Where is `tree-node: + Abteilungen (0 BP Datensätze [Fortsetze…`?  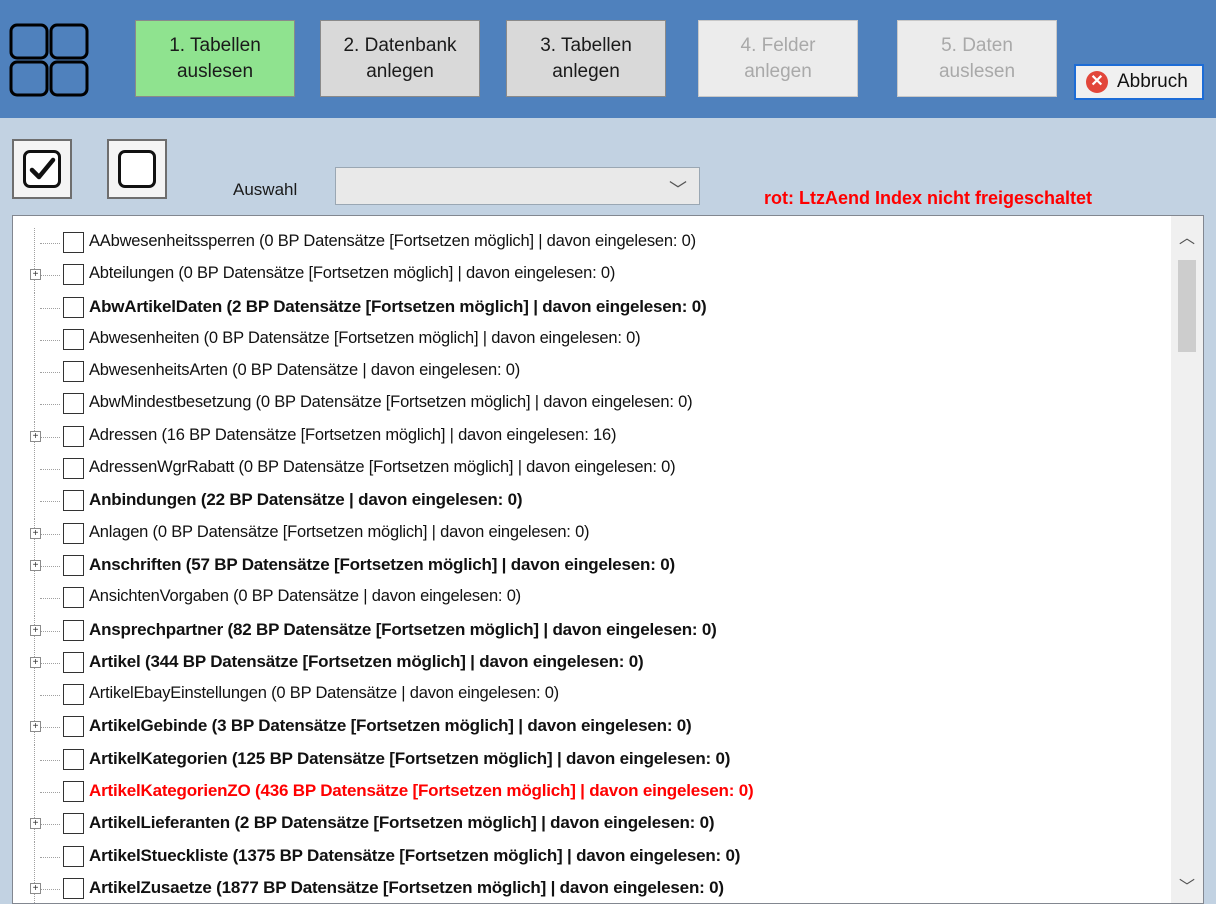
tree-node: + Abteilungen (0 BP Datensätze [Fortsetze… is located at coordinates (592, 277).